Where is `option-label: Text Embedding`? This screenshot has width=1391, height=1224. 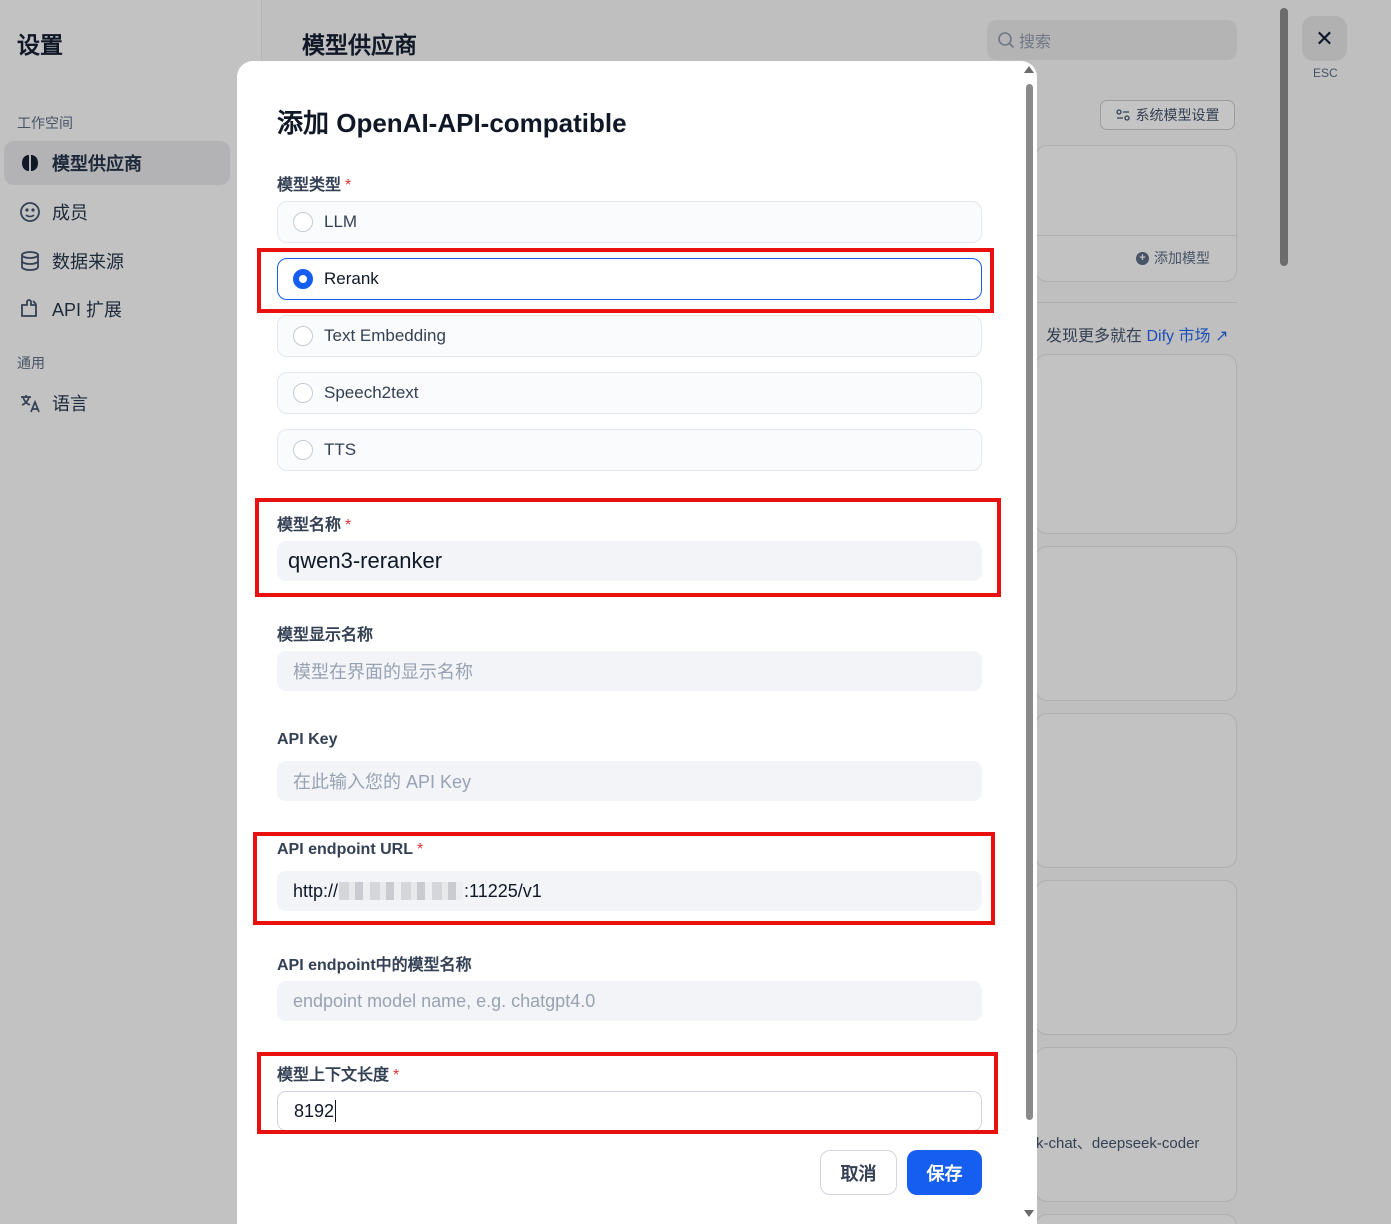
option-label: Text Embedding is located at coordinates (385, 335).